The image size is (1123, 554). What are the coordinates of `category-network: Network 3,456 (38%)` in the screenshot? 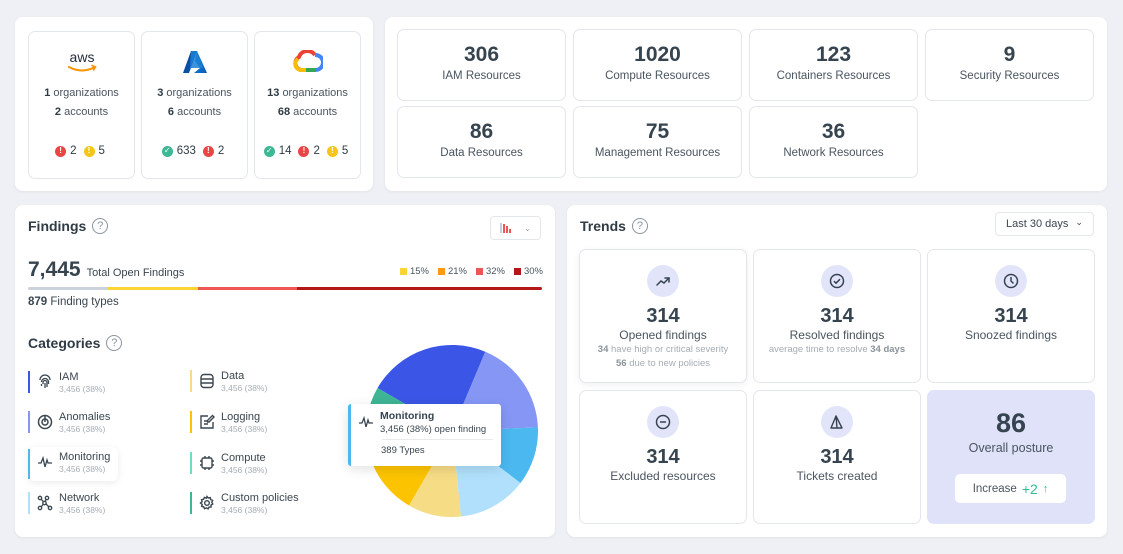 It's located at (66, 504).